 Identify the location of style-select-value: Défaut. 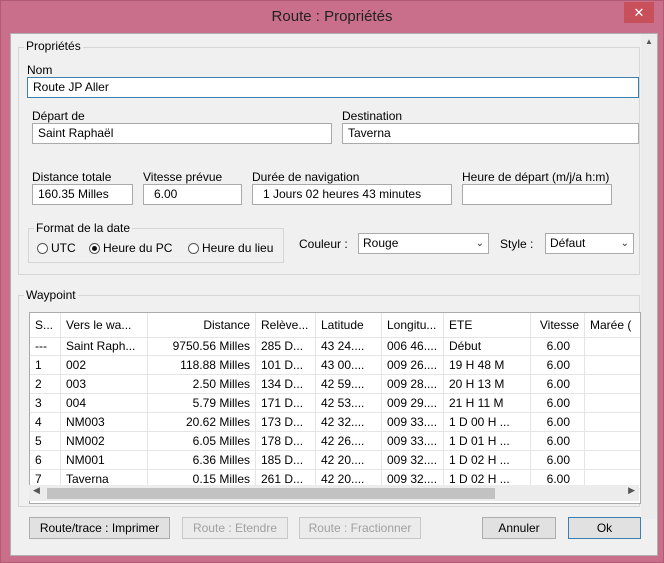
(568, 243).